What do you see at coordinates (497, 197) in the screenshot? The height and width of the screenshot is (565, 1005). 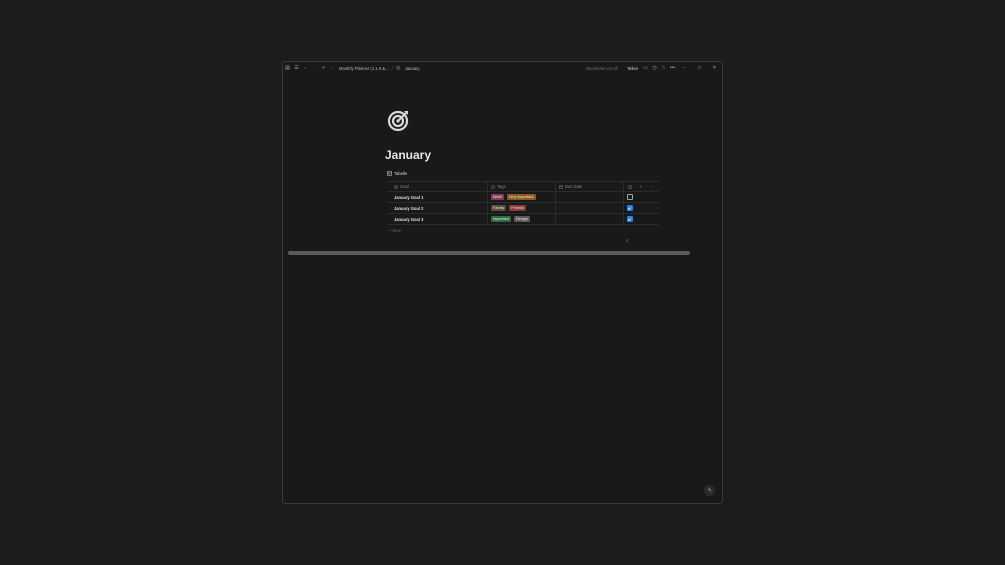 I see `tag: Work` at bounding box center [497, 197].